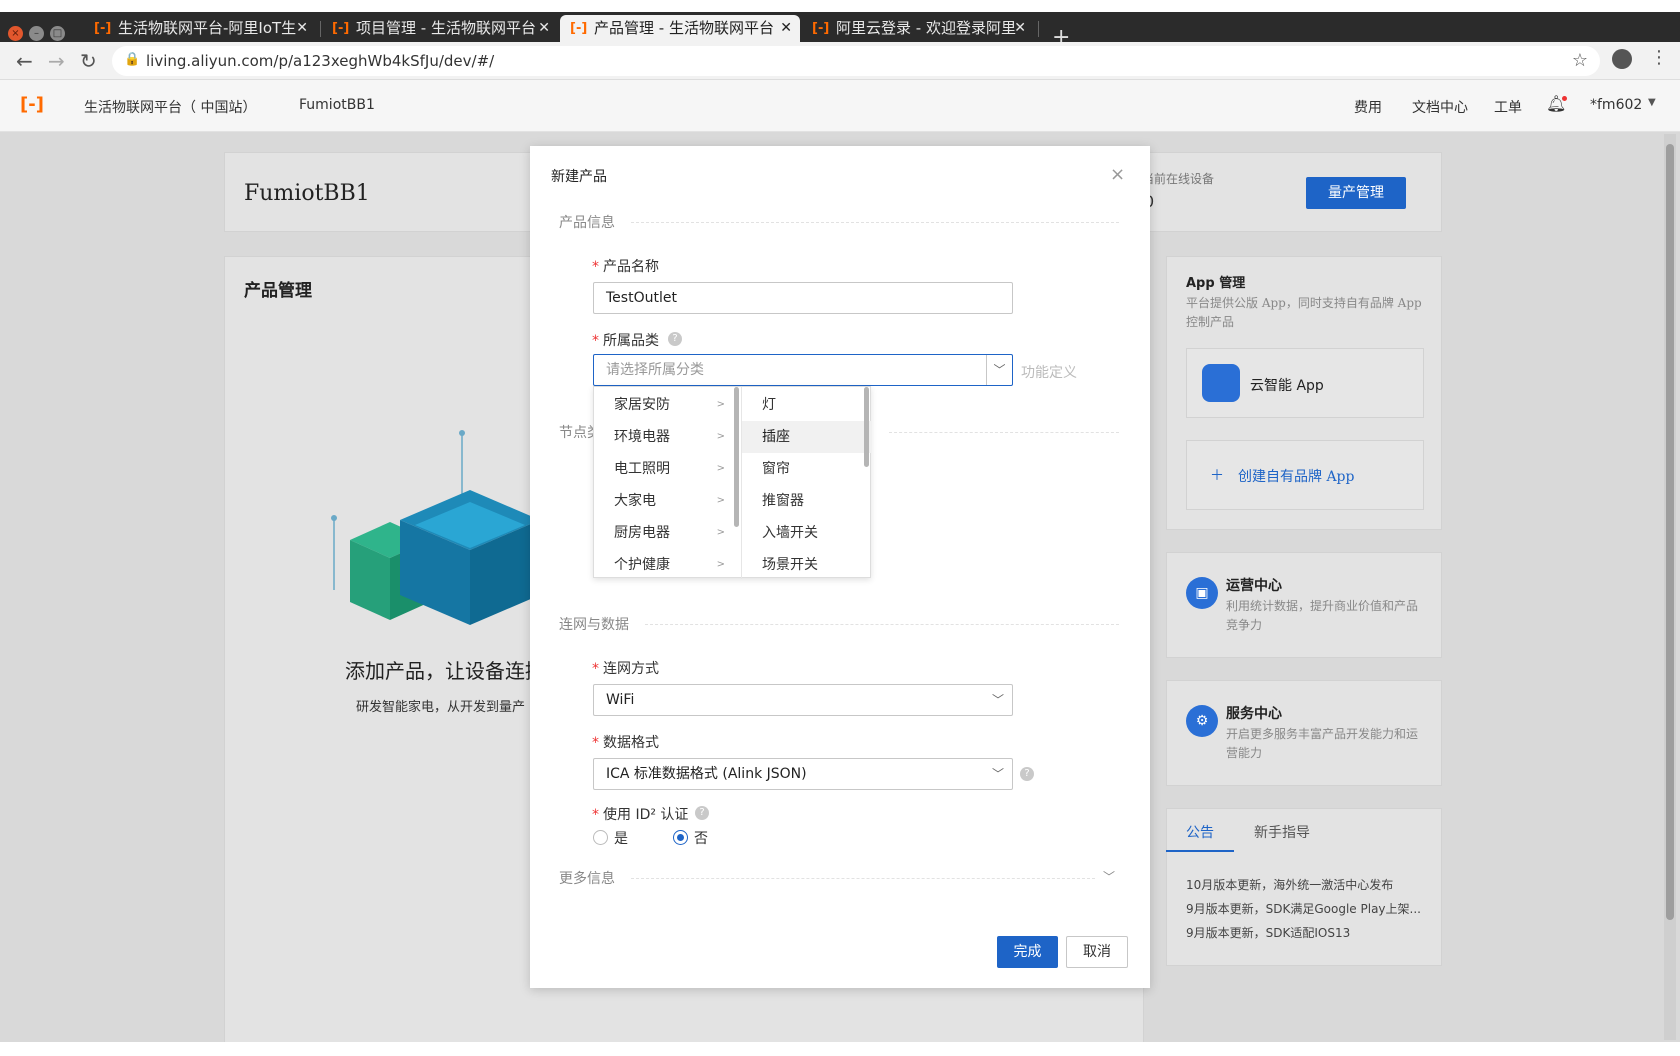  Describe the element at coordinates (642, 533) in the screenshot. I see `option-label: 厨房电器` at that location.